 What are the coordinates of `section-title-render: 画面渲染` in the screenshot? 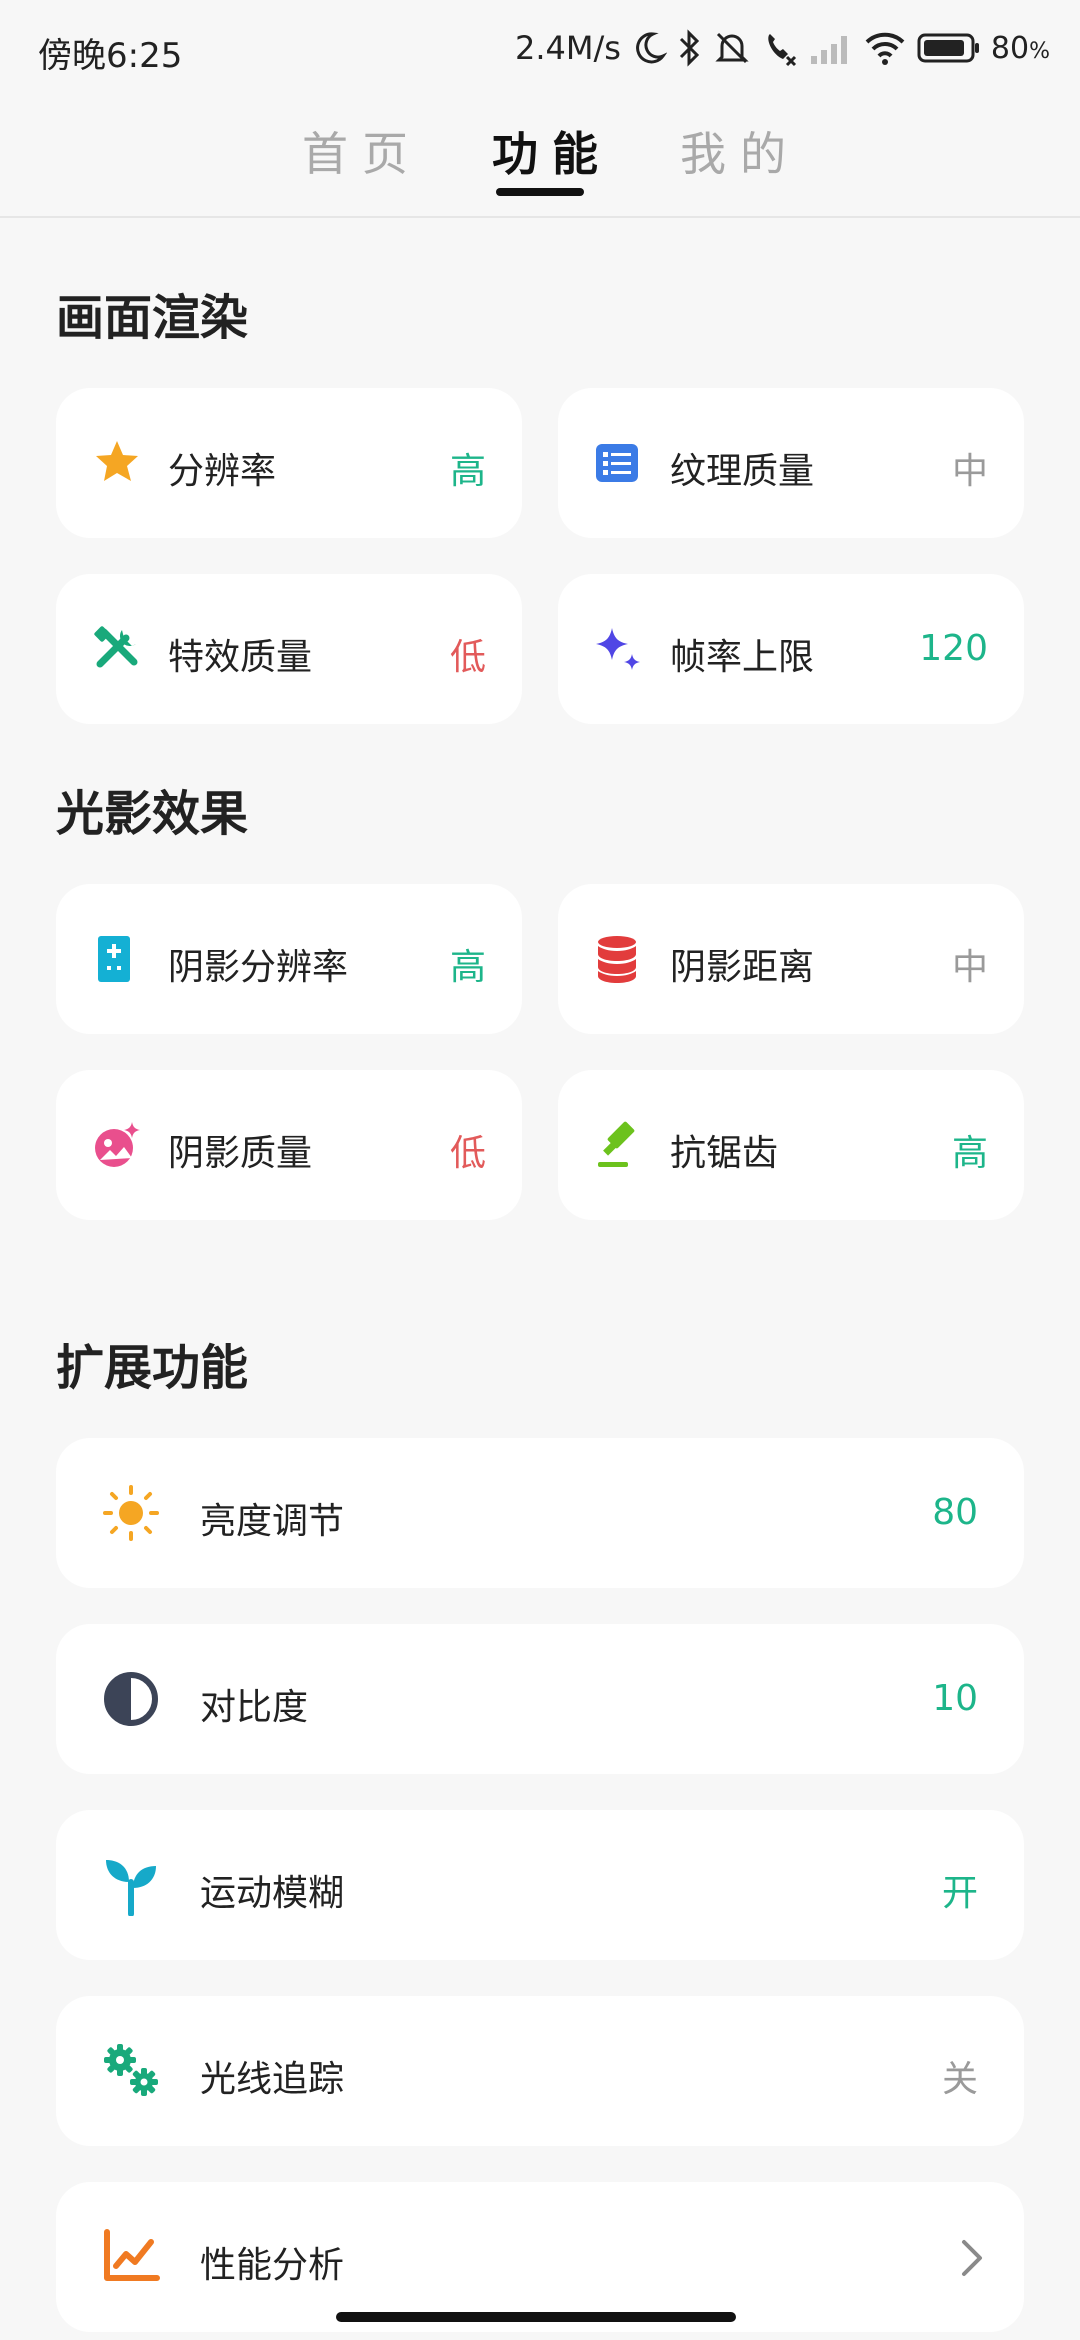 It's located at (152, 318).